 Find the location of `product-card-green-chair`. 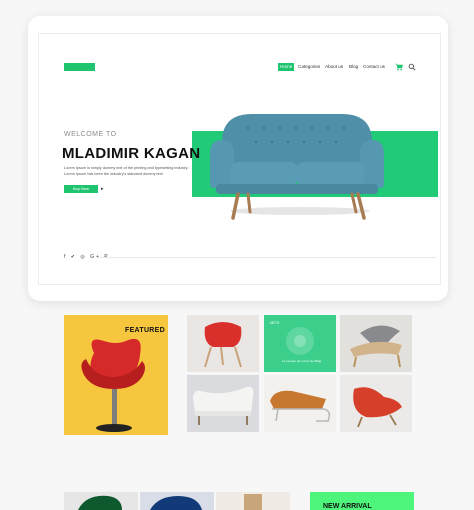

product-card-green-chair is located at coordinates (101, 501).